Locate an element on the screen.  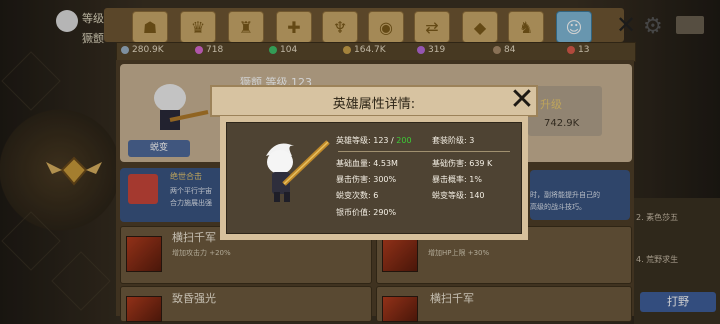
hero-illustration is located at coordinates (298, 171).